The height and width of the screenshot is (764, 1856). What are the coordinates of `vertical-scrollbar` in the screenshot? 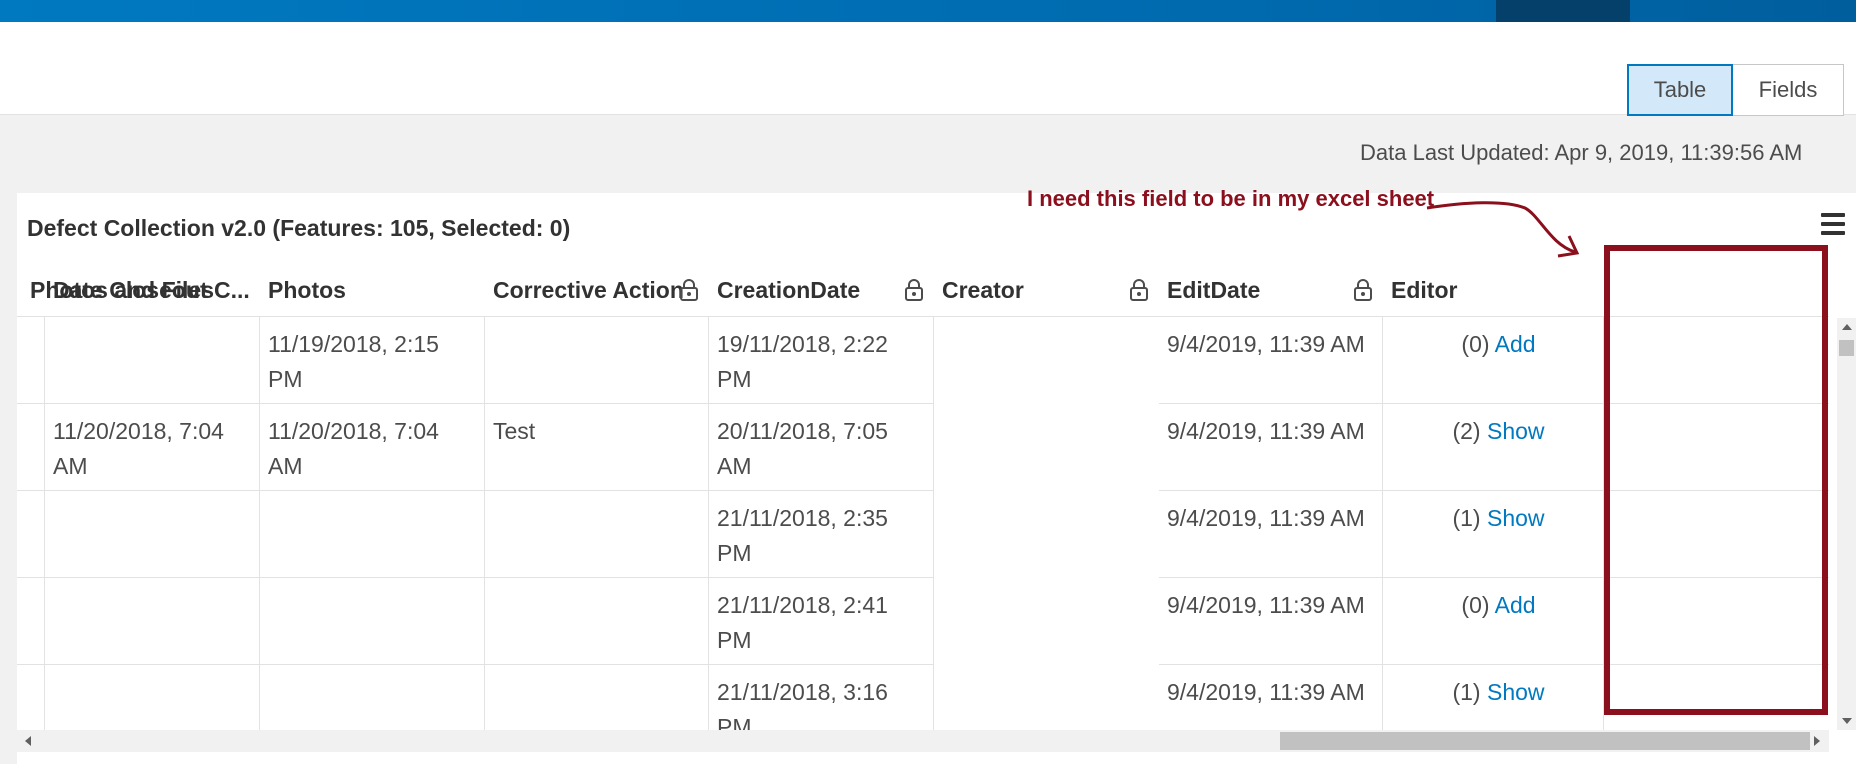 It's located at (1846, 524).